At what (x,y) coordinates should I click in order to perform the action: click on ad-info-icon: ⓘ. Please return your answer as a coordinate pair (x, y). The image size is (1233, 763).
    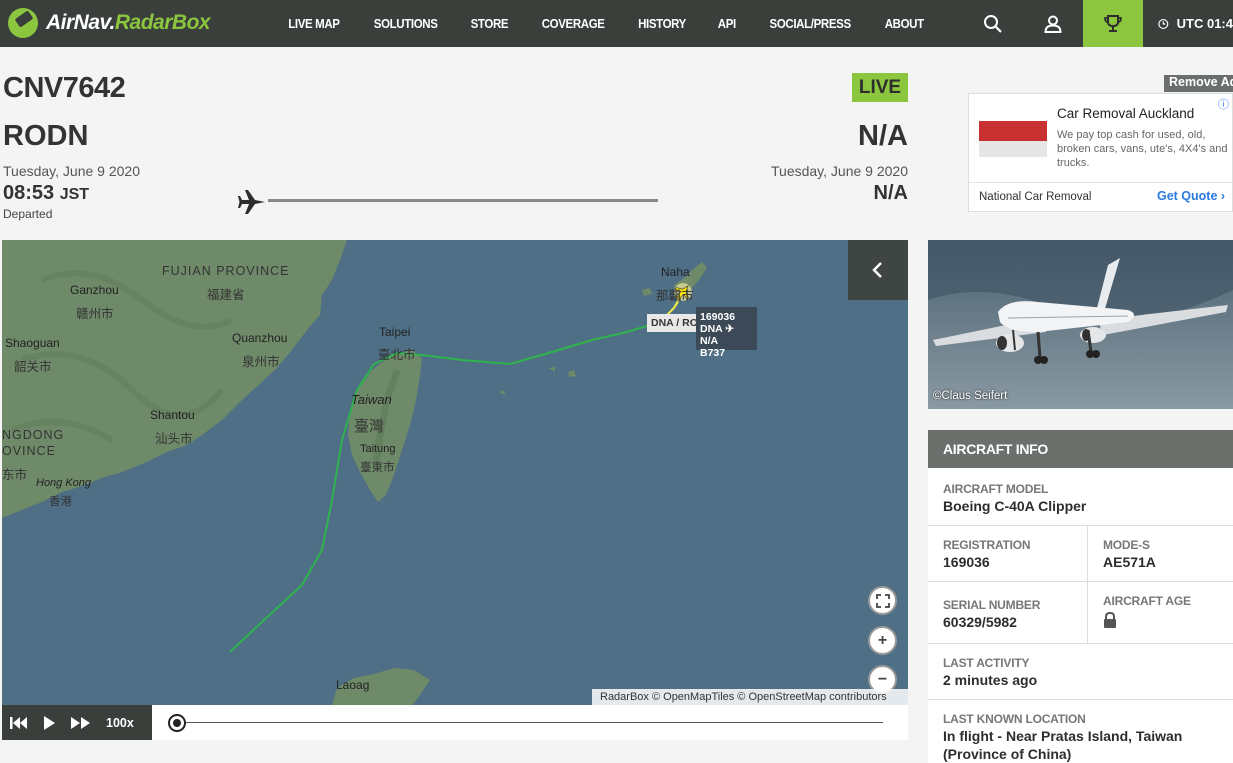
    Looking at the image, I should click on (1223, 104).